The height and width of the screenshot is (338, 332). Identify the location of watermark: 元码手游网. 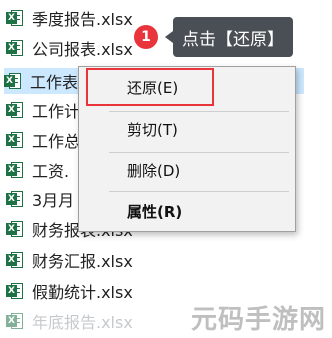
(258, 320).